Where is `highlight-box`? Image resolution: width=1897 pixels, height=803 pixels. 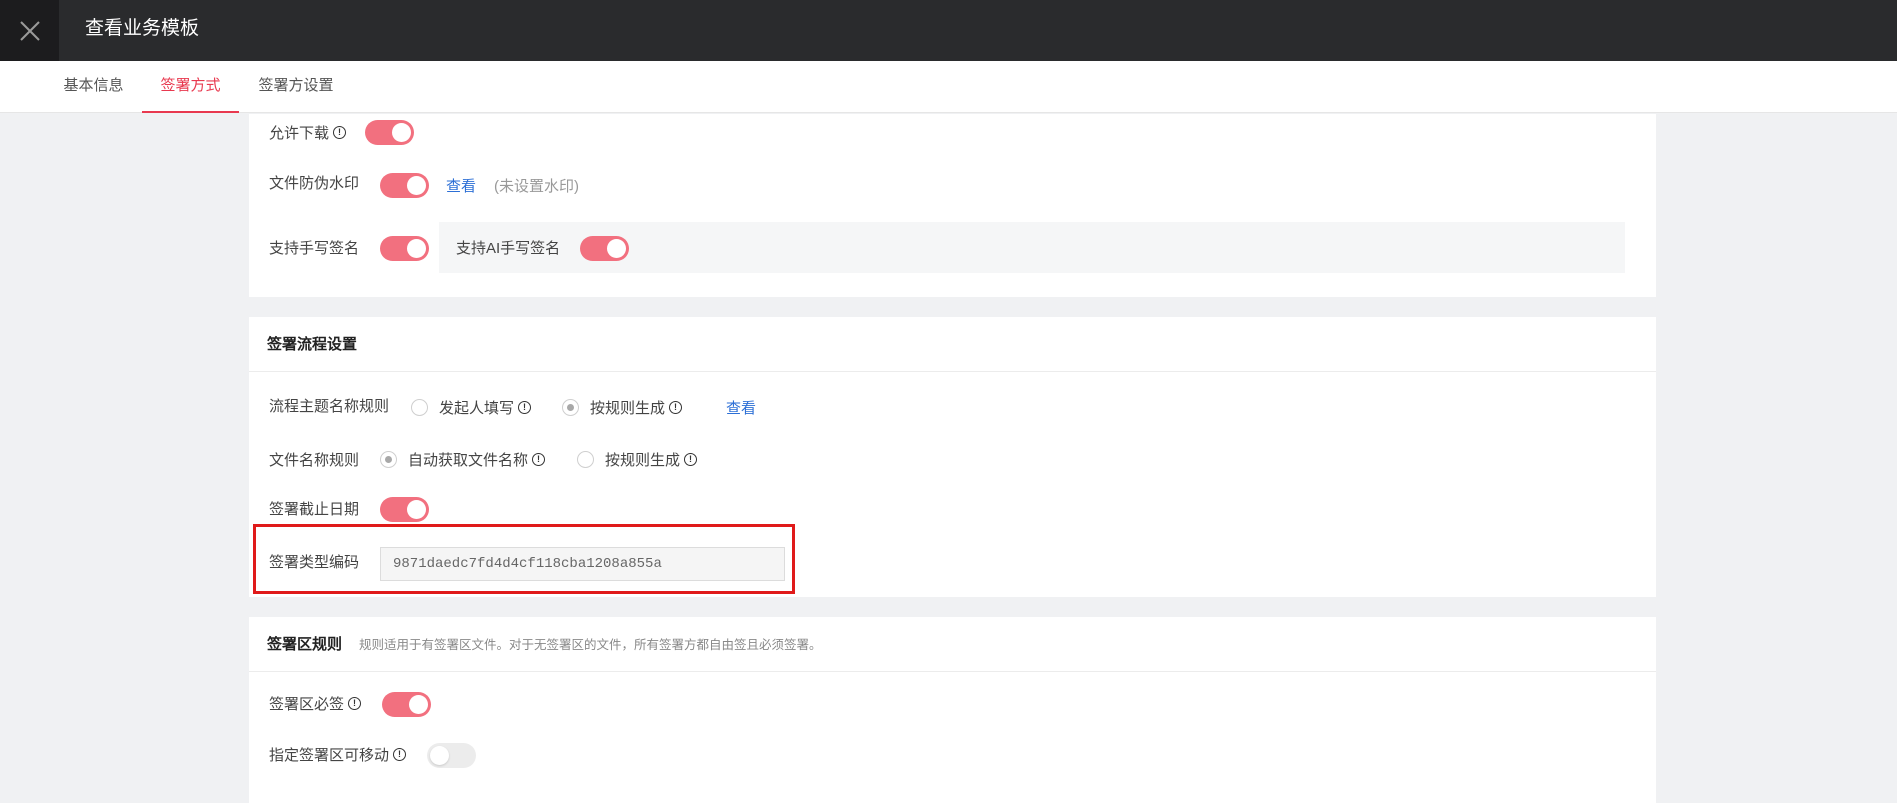
highlight-box is located at coordinates (524, 559).